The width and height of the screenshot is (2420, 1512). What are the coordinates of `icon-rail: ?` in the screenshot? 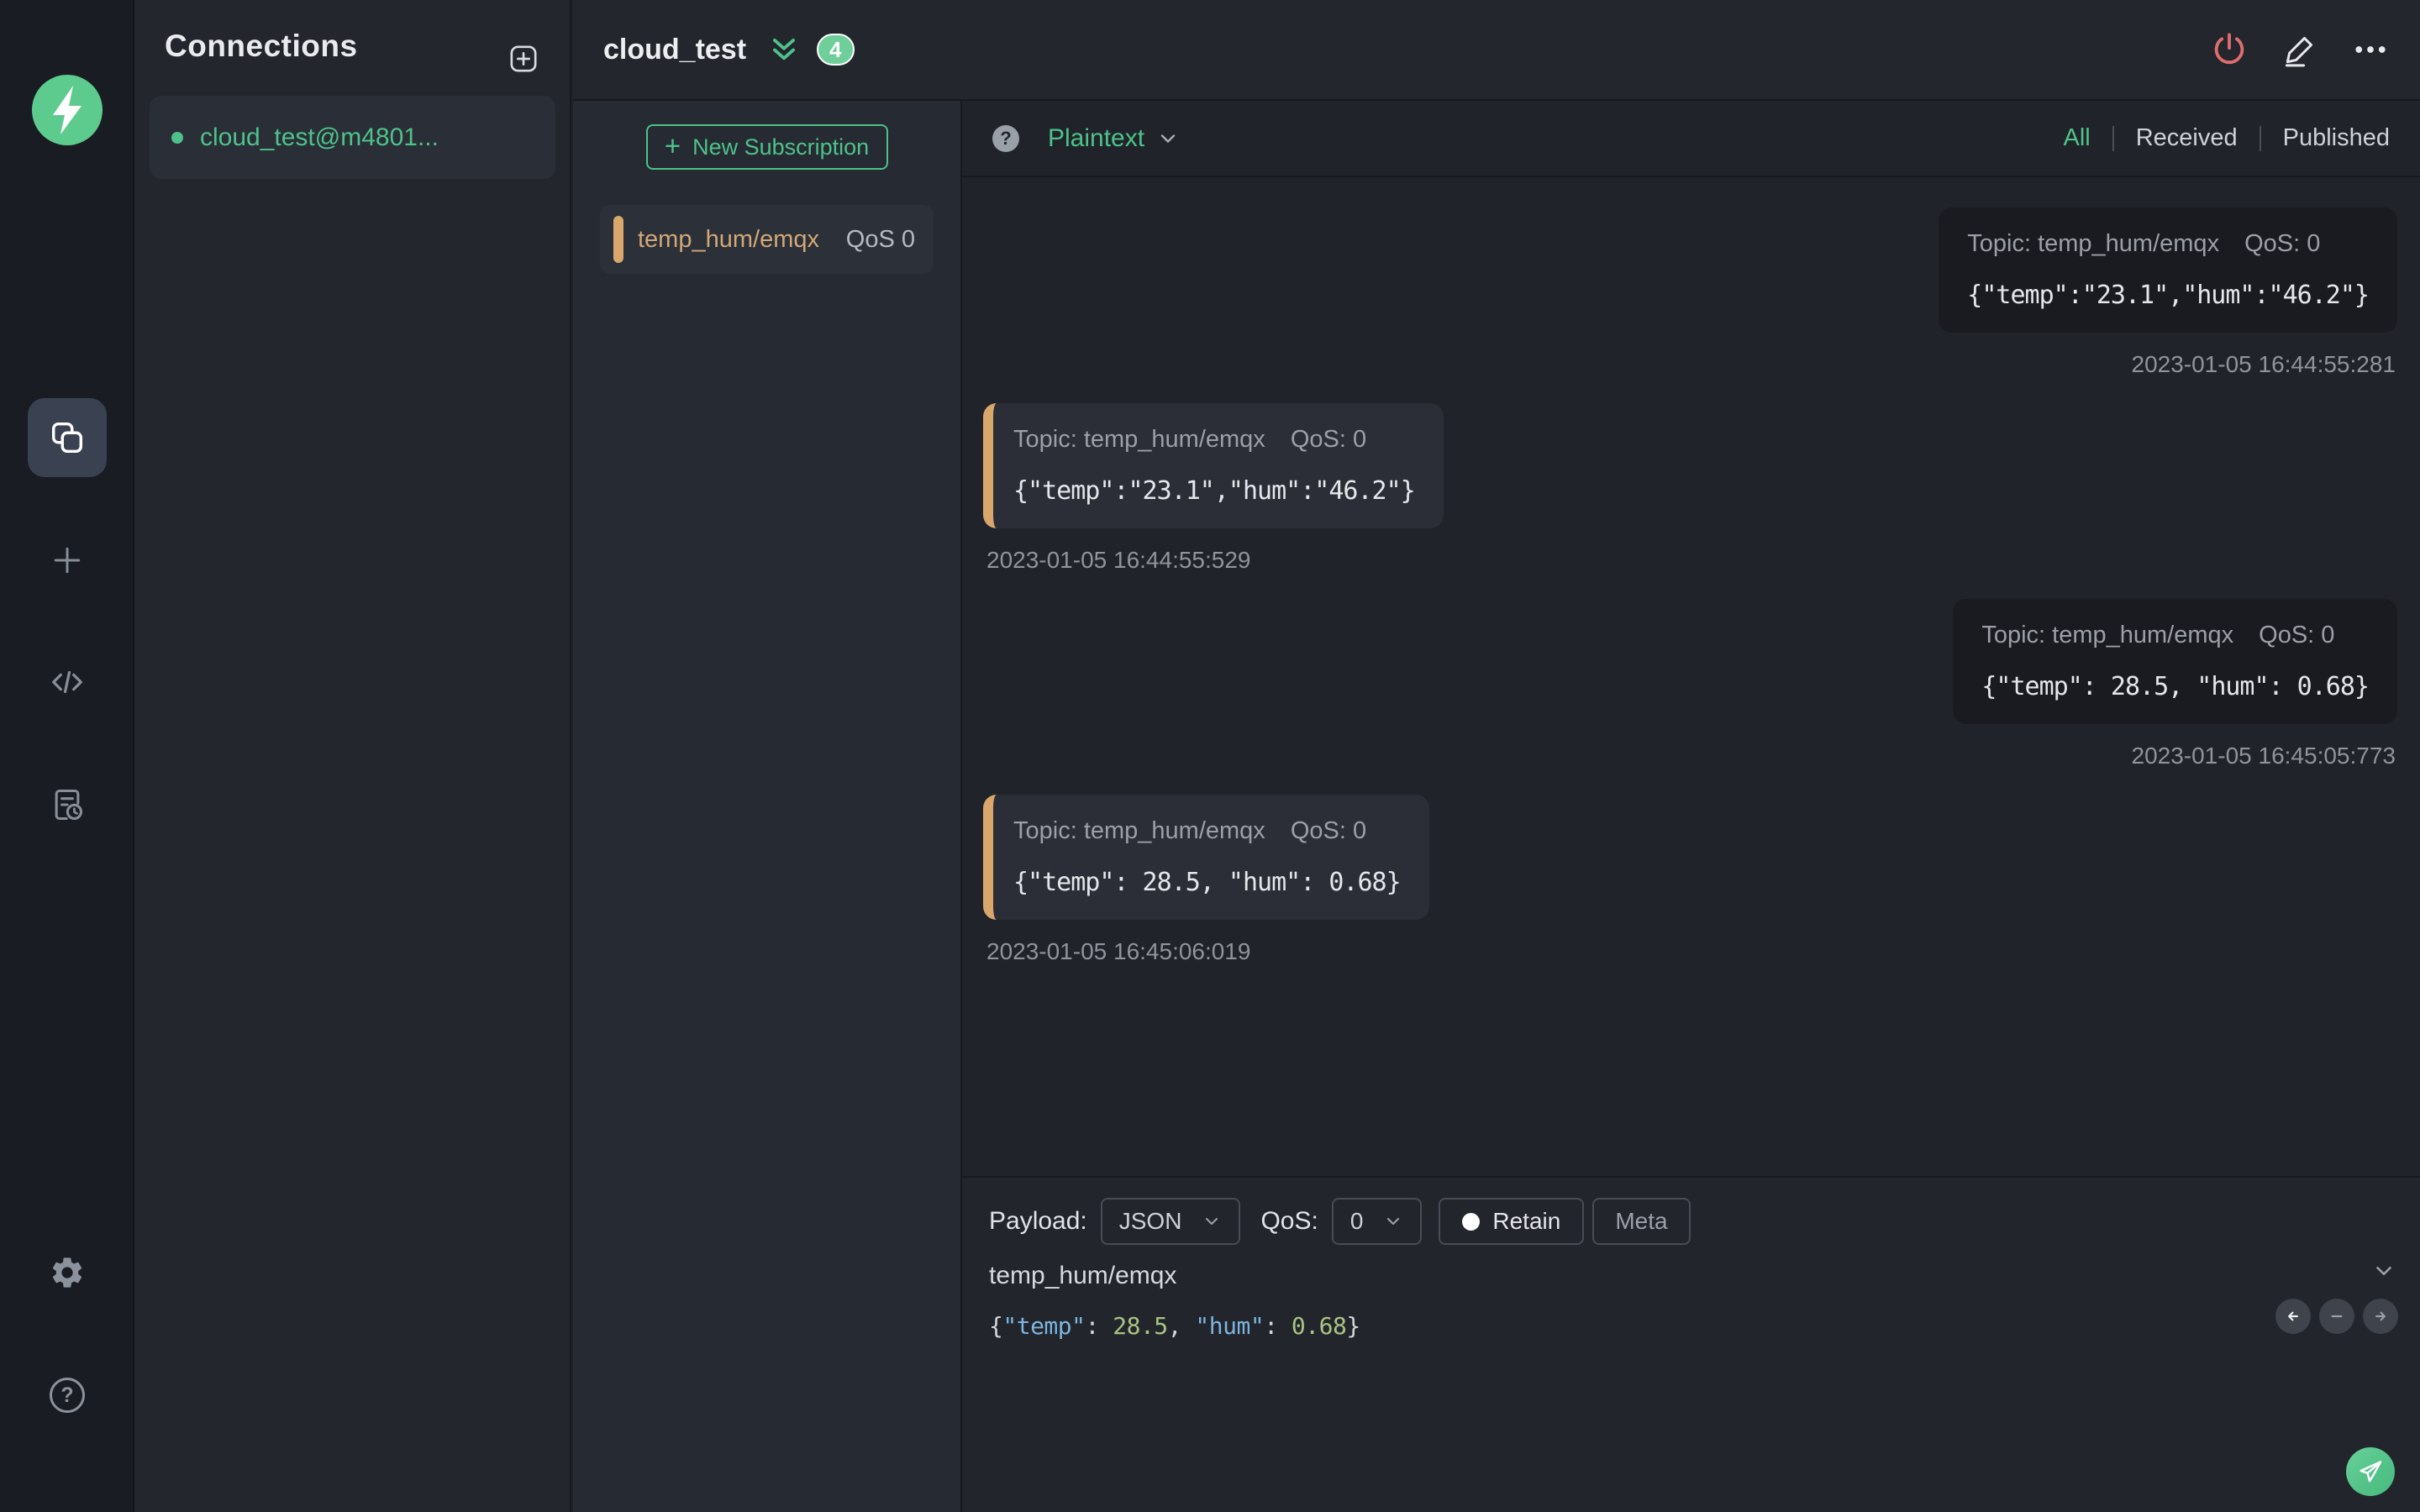 It's located at (67, 756).